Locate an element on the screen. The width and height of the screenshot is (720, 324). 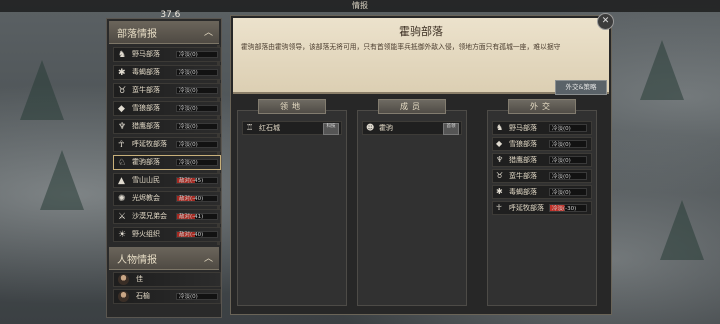
tribe-list-item: ▲ 雪山山民 敌对(-45) is located at coordinates (167, 180).